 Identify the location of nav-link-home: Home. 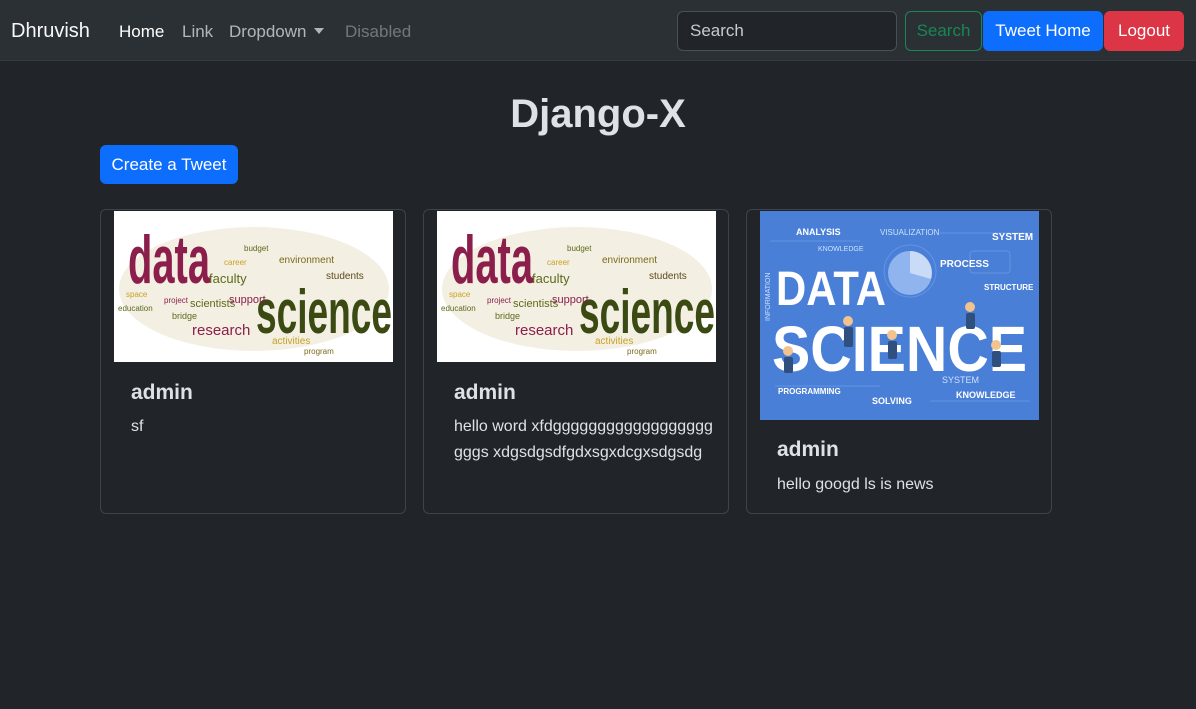
(141, 32).